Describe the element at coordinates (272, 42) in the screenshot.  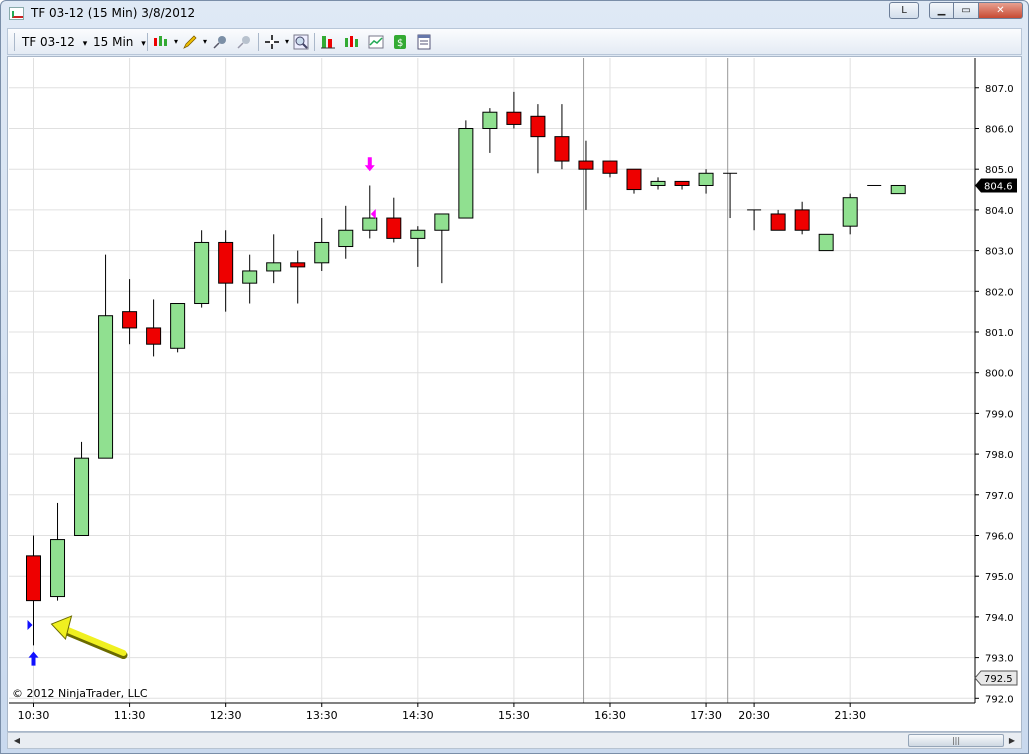
I see `crosshair-icon` at that location.